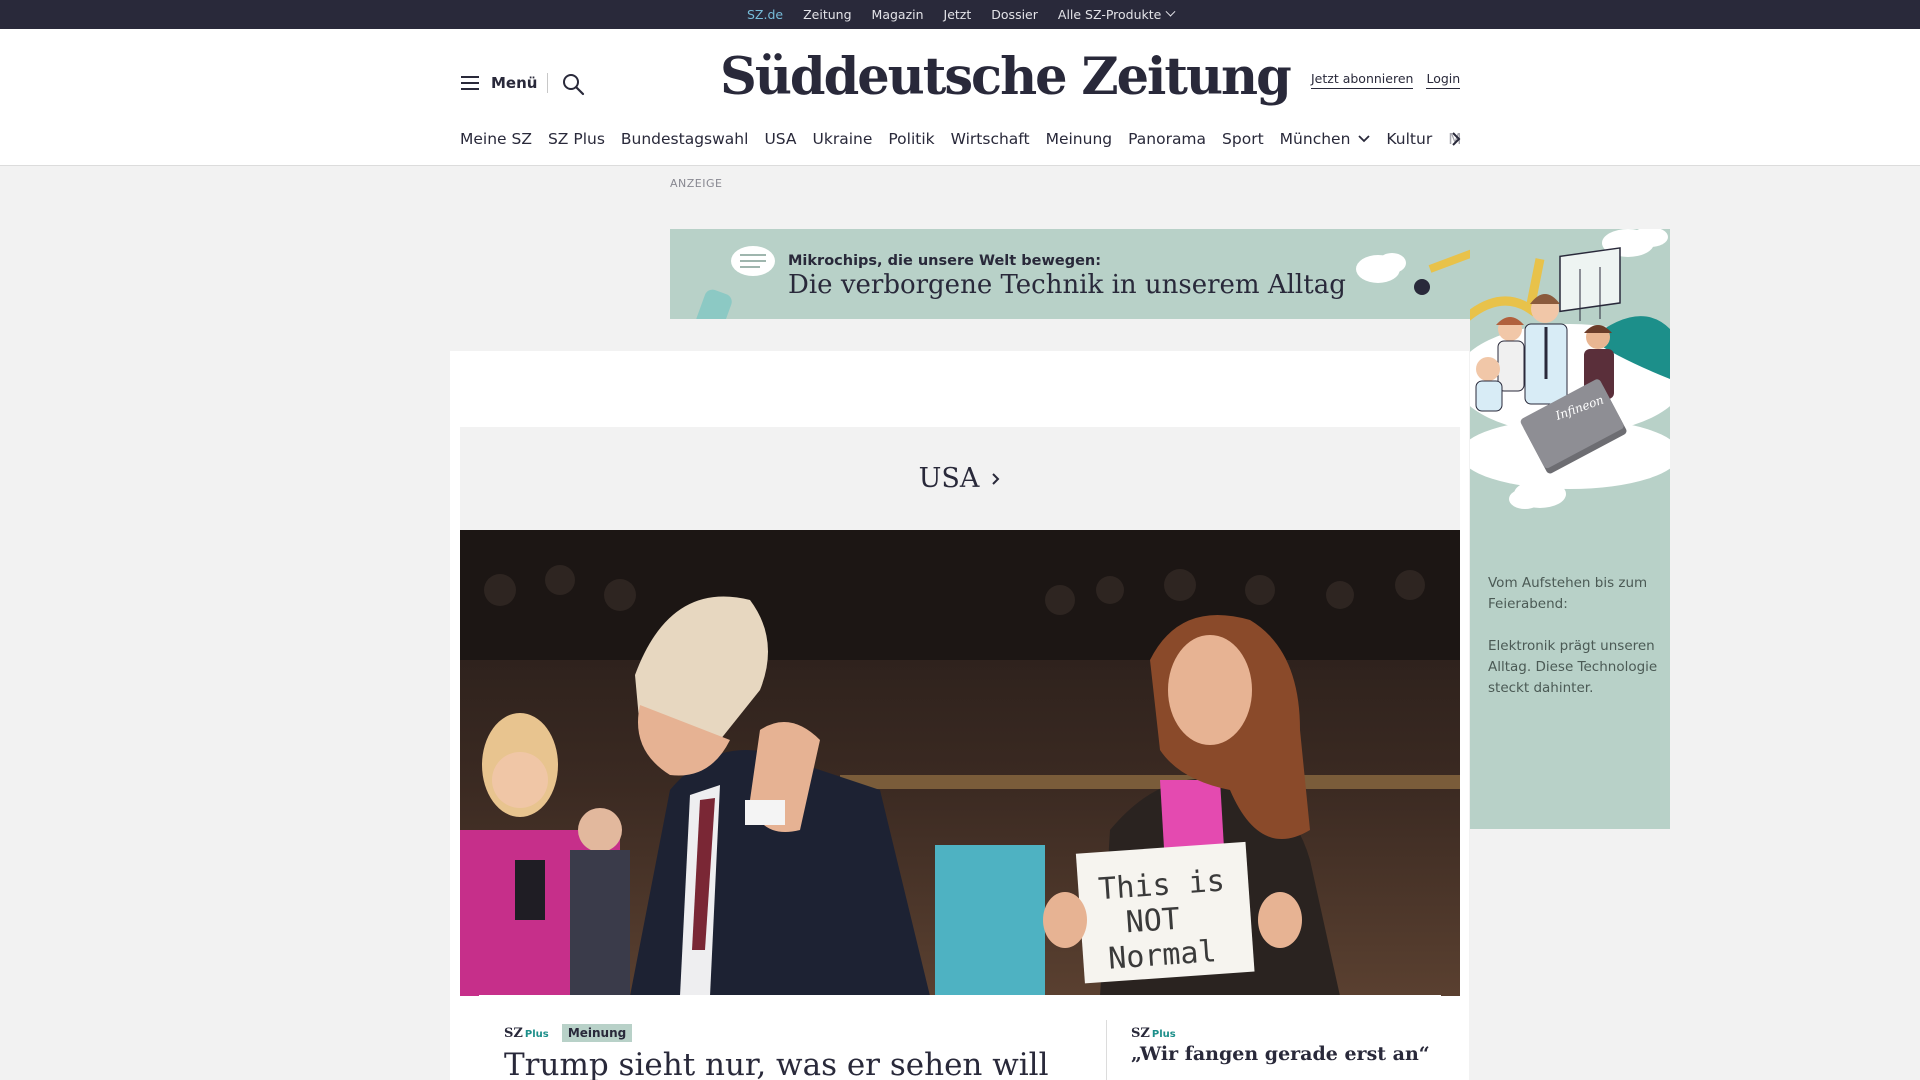 The image size is (1920, 1080). Describe the element at coordinates (1280, 1054) in the screenshot. I see `teaser-side-headline: „Wir fangen gerade erst an“` at that location.